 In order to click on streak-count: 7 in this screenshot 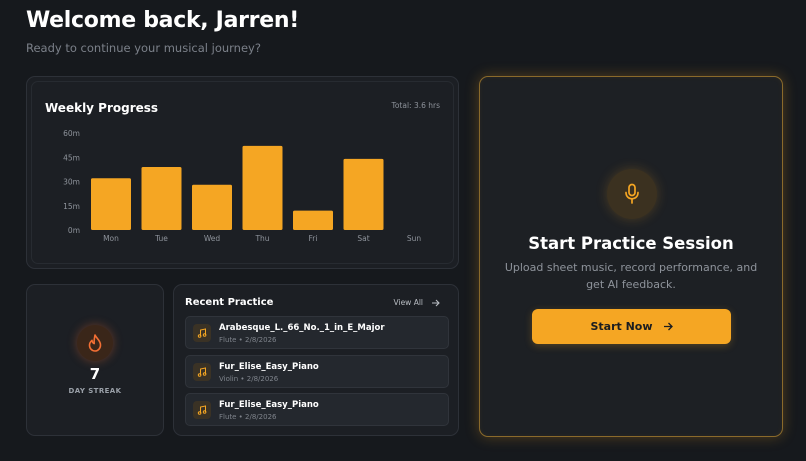, I will do `click(95, 374)`.